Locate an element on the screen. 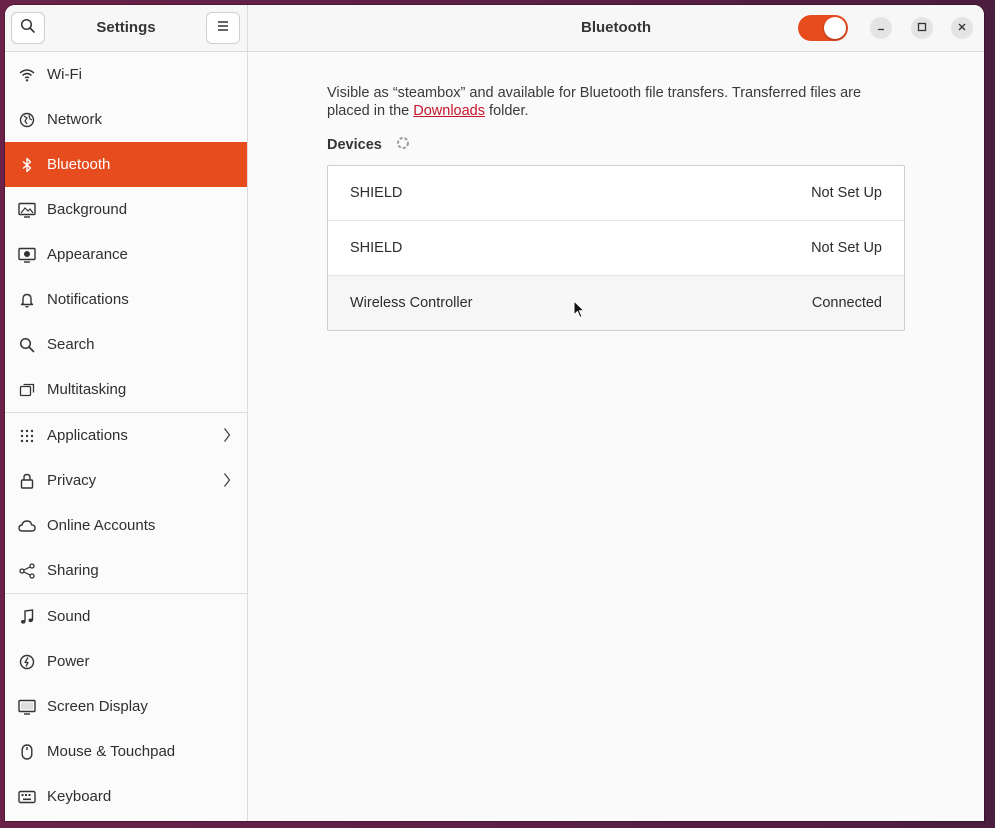 This screenshot has width=995, height=828. description-text-end: folder. is located at coordinates (507, 111).